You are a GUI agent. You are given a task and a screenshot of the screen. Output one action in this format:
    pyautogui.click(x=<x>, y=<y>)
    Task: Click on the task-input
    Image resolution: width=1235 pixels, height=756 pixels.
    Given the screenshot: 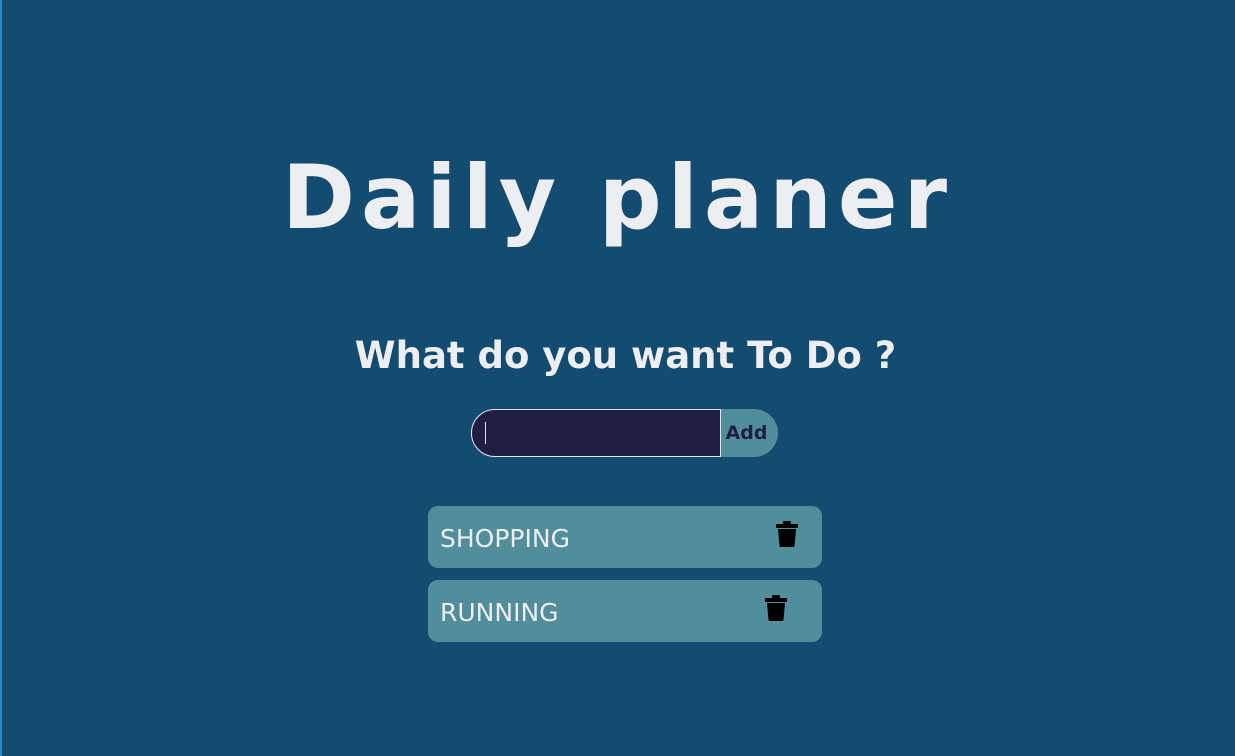 What is the action you would take?
    pyautogui.click(x=596, y=433)
    